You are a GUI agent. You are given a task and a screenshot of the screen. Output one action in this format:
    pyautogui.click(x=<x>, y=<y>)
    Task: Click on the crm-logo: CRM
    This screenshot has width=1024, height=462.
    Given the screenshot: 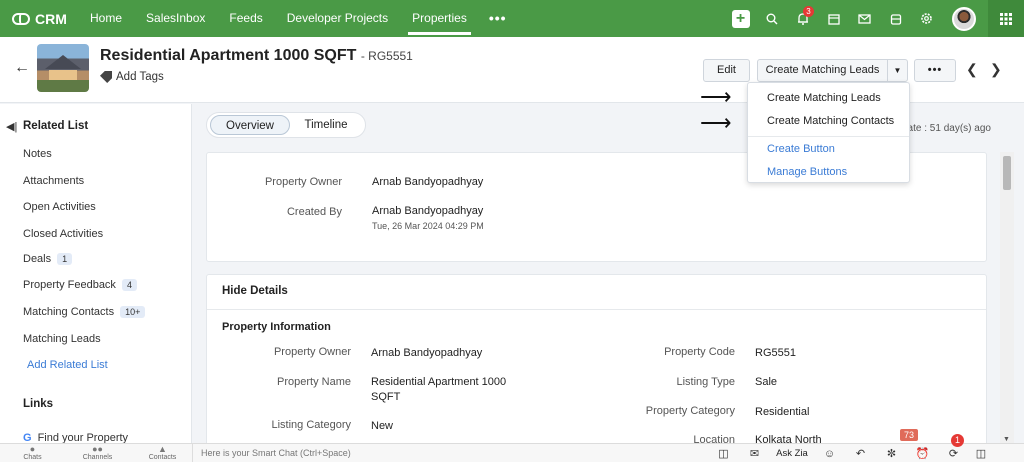 What is the action you would take?
    pyautogui.click(x=39, y=19)
    